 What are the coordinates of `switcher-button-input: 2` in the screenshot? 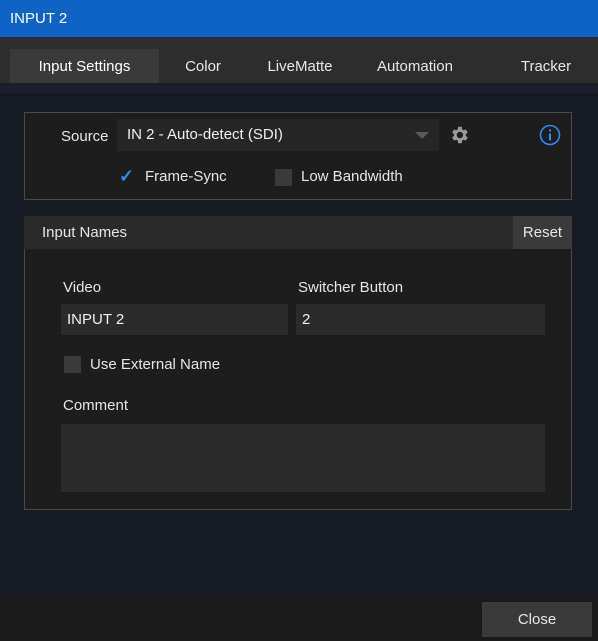 It's located at (420, 319).